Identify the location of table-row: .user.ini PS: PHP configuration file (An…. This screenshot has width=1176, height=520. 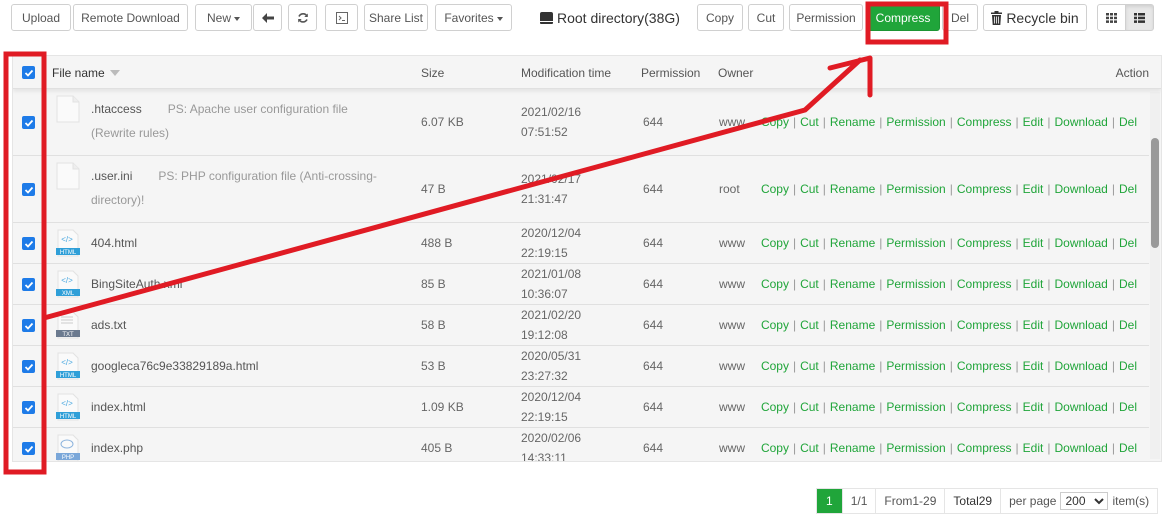
(581, 189).